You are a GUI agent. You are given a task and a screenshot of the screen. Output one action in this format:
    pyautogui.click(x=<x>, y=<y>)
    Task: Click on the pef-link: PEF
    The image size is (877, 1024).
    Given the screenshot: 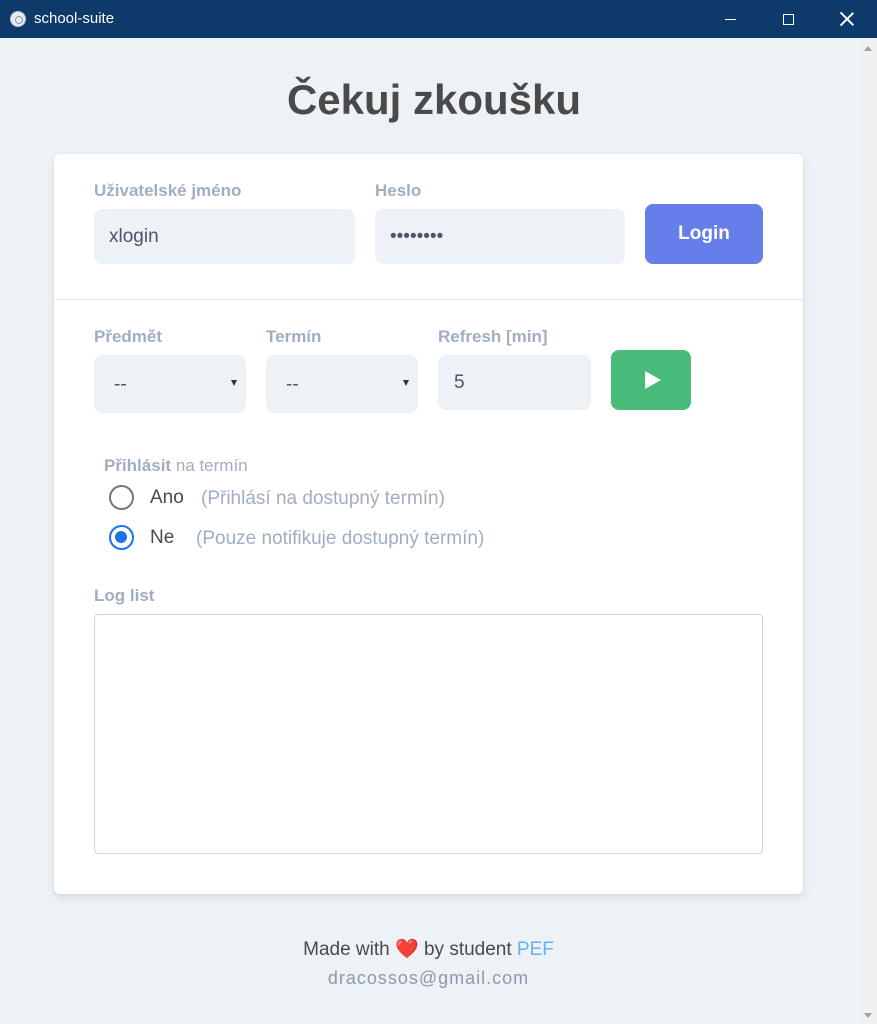 What is the action you would take?
    pyautogui.click(x=535, y=949)
    